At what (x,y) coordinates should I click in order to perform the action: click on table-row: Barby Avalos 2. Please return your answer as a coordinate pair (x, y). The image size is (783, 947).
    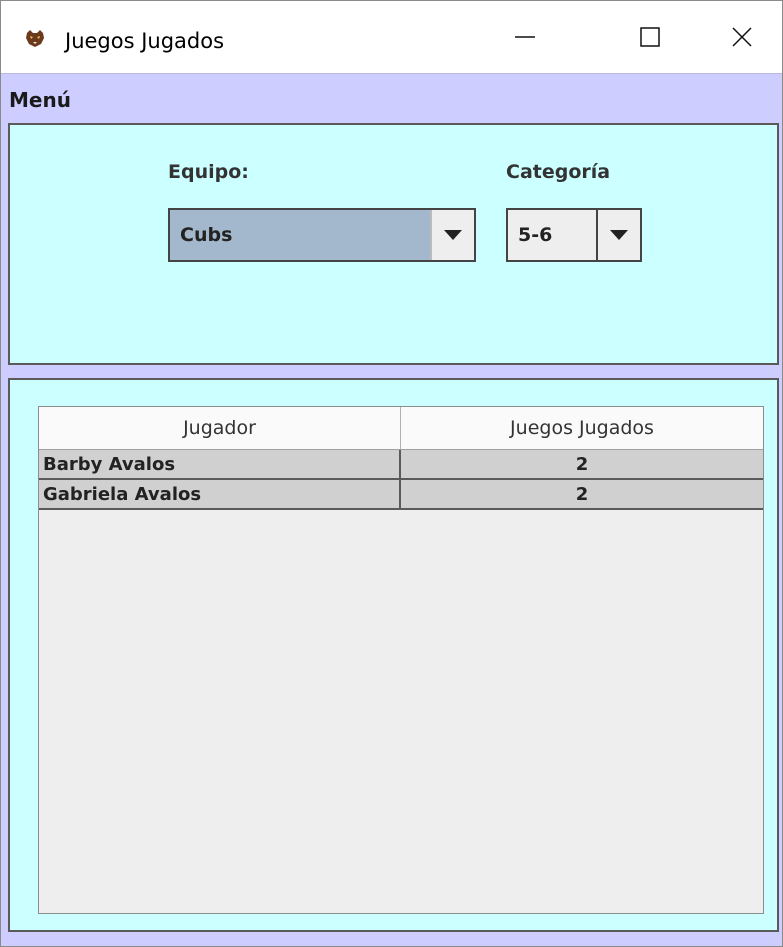
    Looking at the image, I should click on (401, 465).